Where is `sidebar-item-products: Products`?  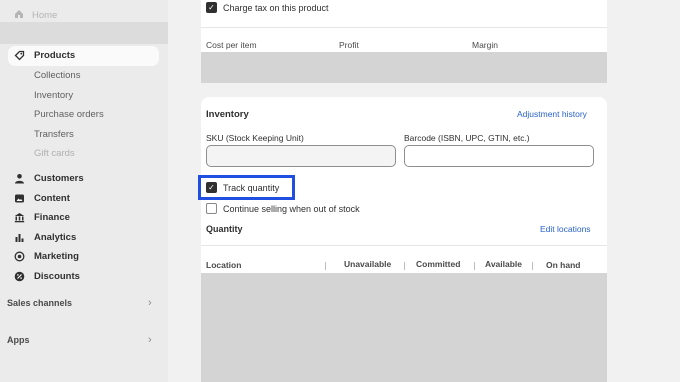 sidebar-item-products: Products is located at coordinates (44, 55).